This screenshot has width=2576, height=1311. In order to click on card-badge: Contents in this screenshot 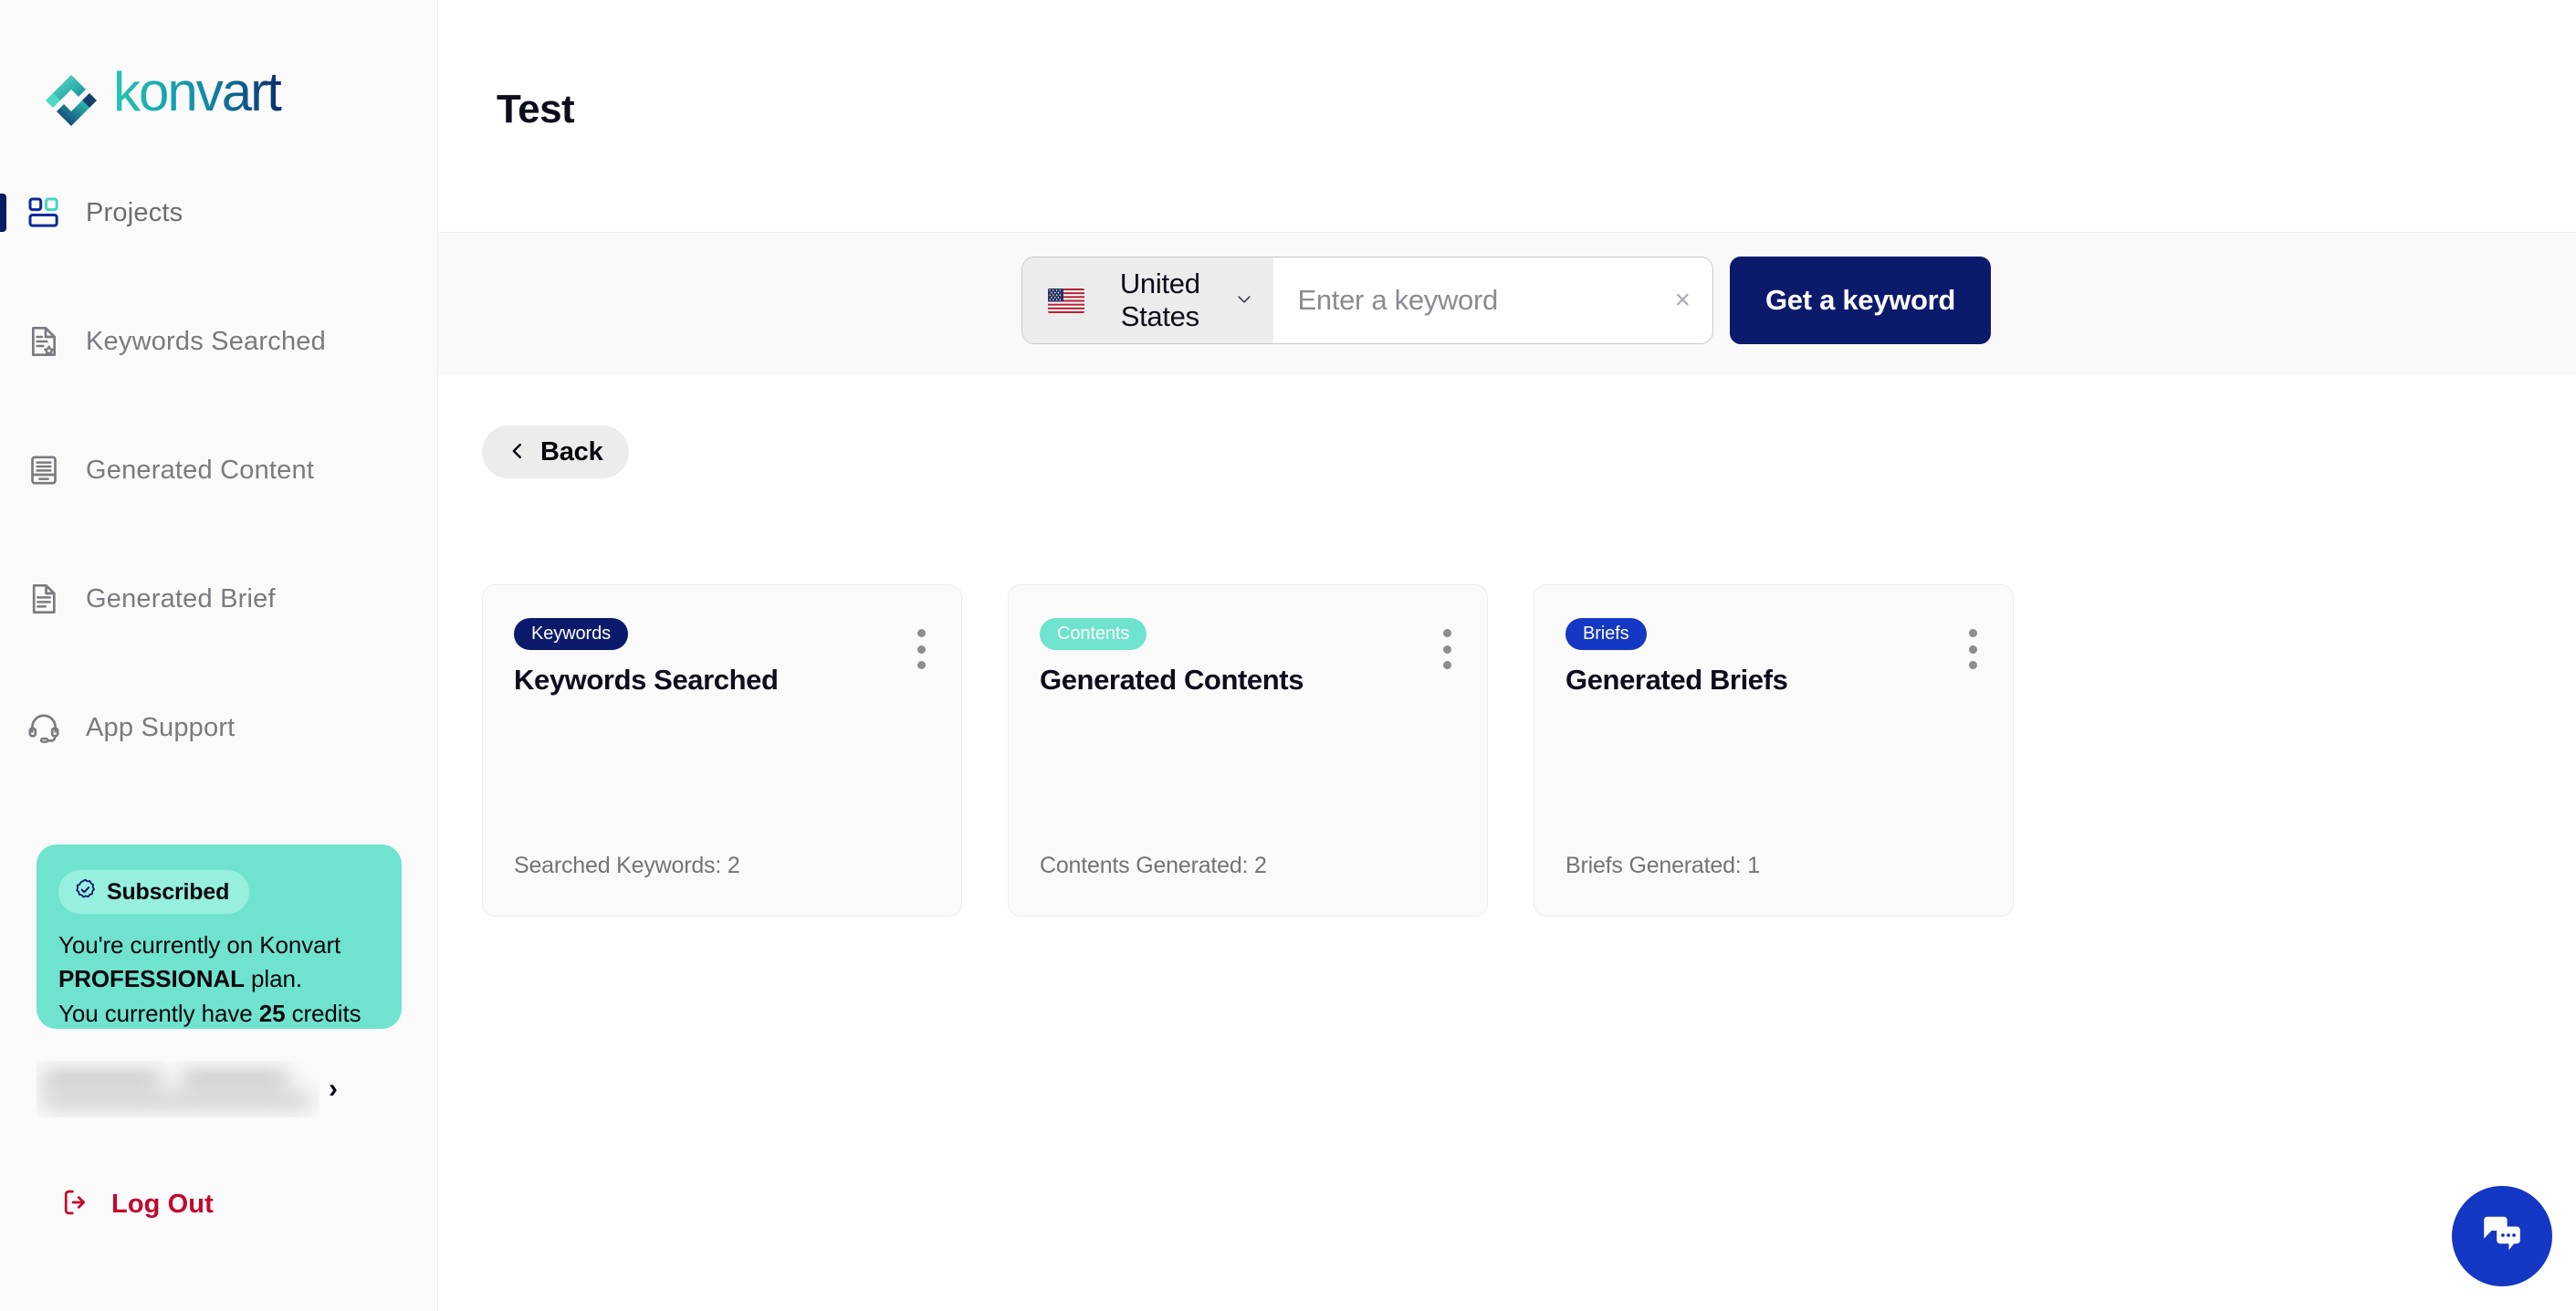, I will do `click(1093, 634)`.